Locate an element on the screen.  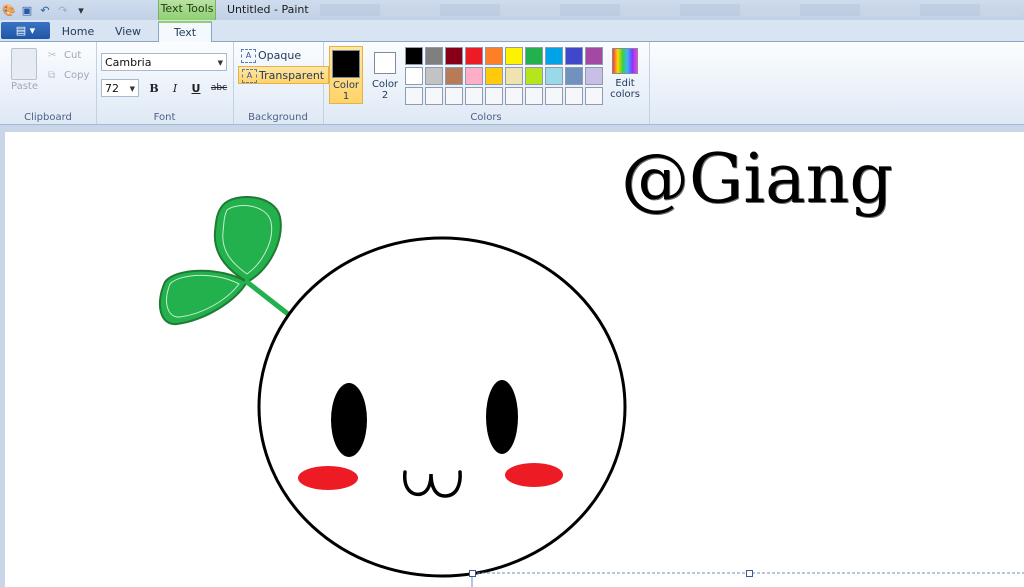
menu-icon: ▤ ▾ is located at coordinates (25, 30).